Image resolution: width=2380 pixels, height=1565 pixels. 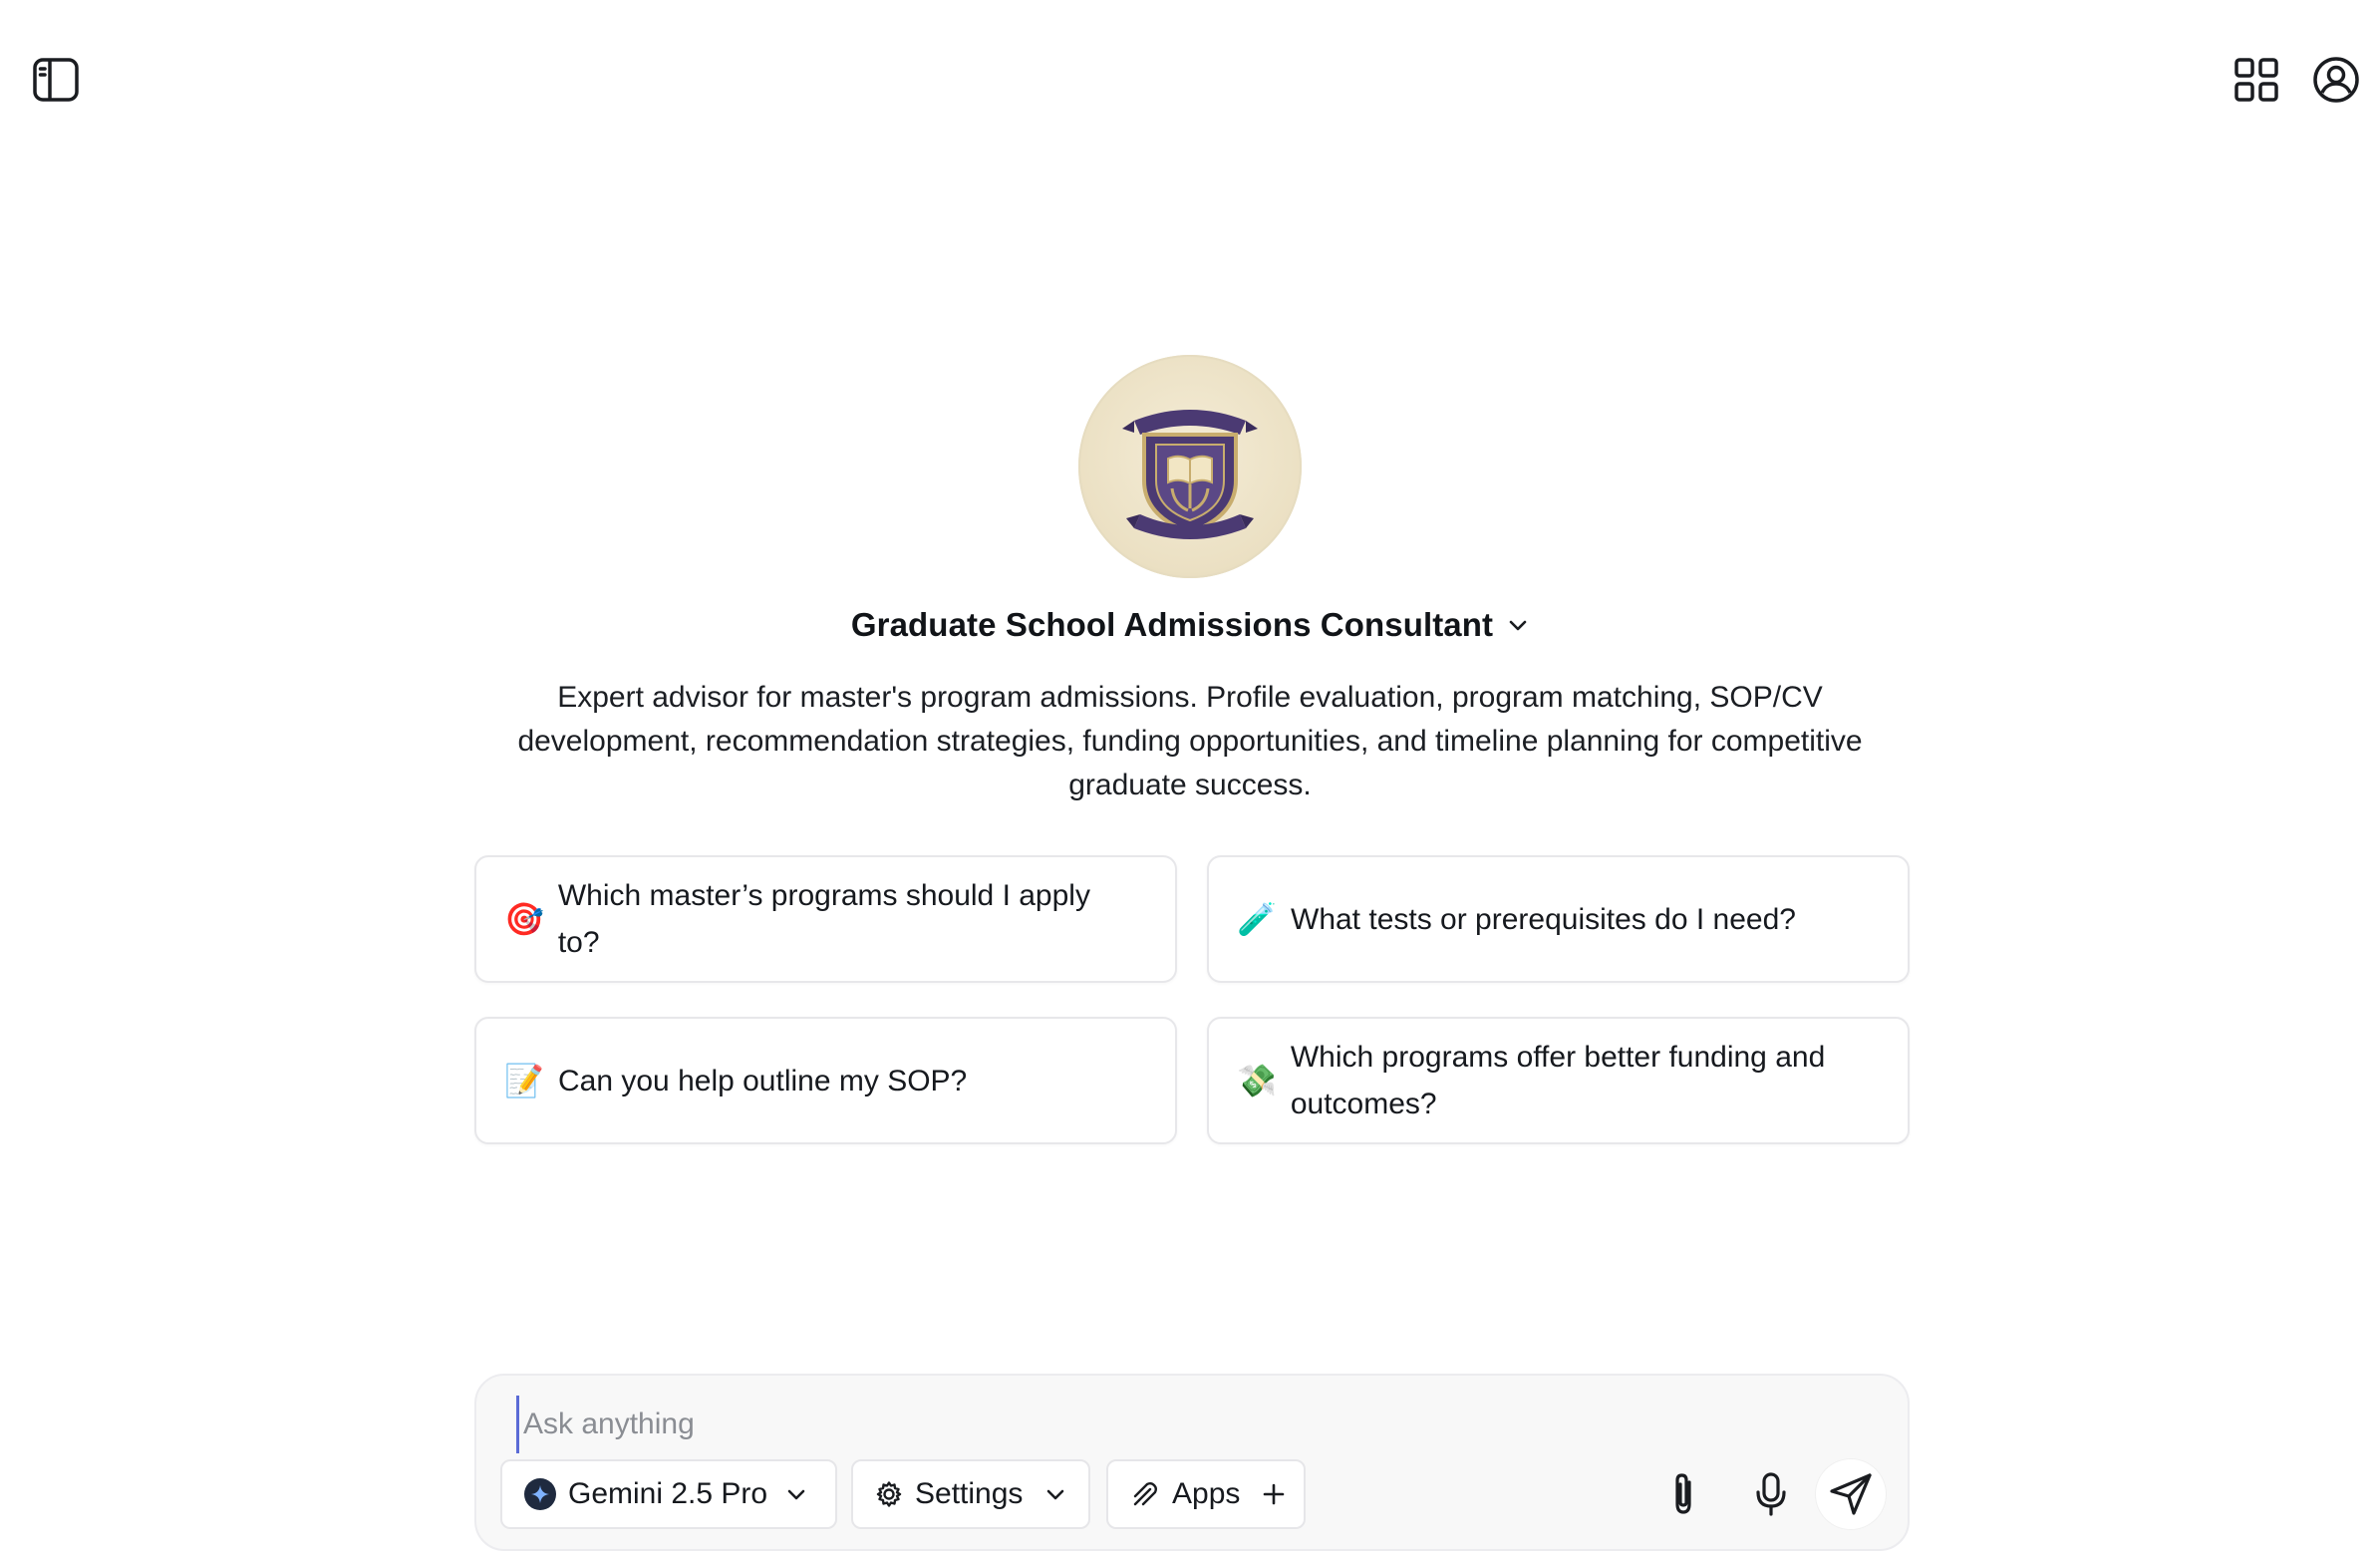 I want to click on send-icon, so click(x=1851, y=1494).